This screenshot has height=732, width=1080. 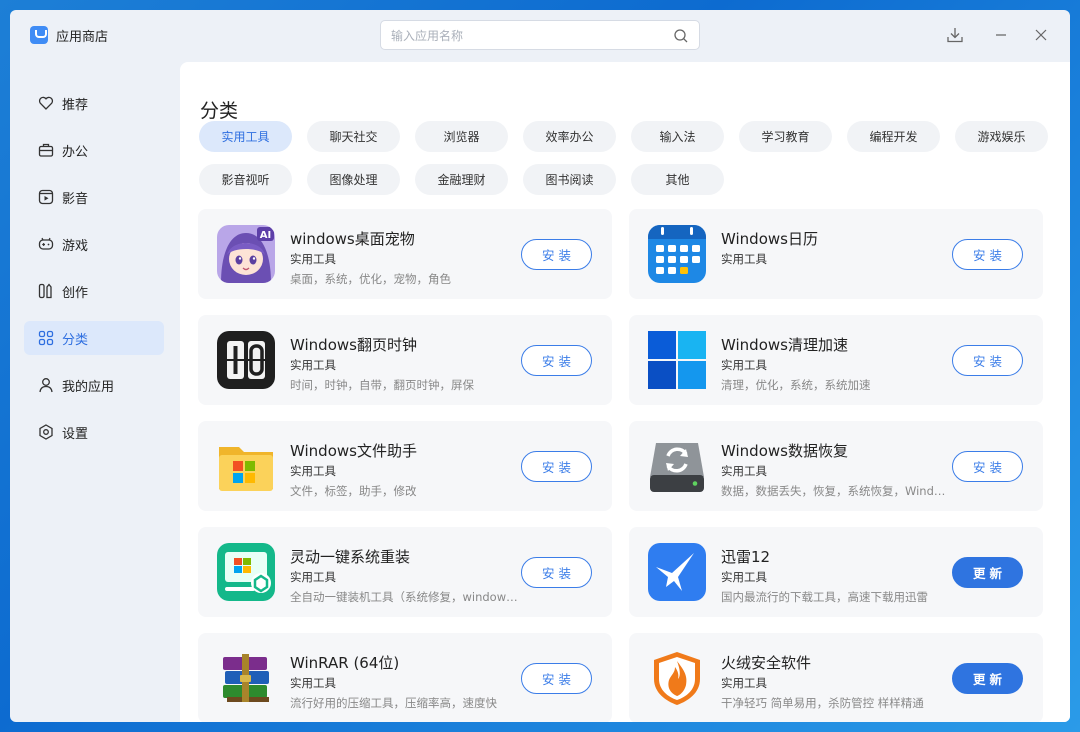 I want to click on sidebar-item-label: 办公, so click(x=75, y=152).